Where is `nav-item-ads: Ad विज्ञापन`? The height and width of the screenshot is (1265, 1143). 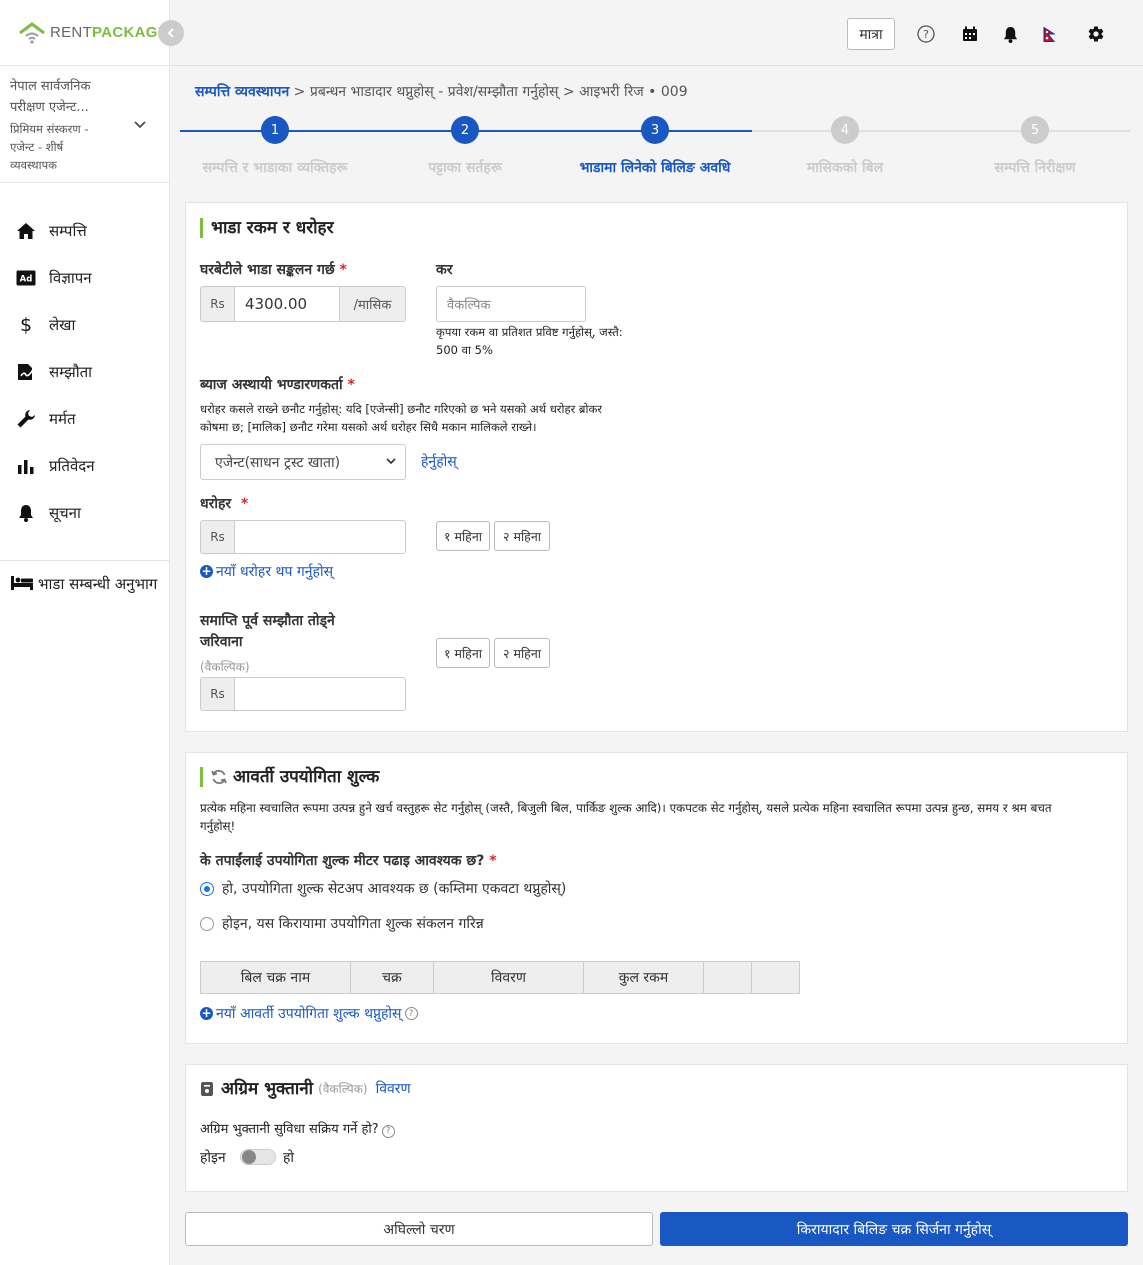
nav-item-ads: Ad विज्ञापन is located at coordinates (84, 277).